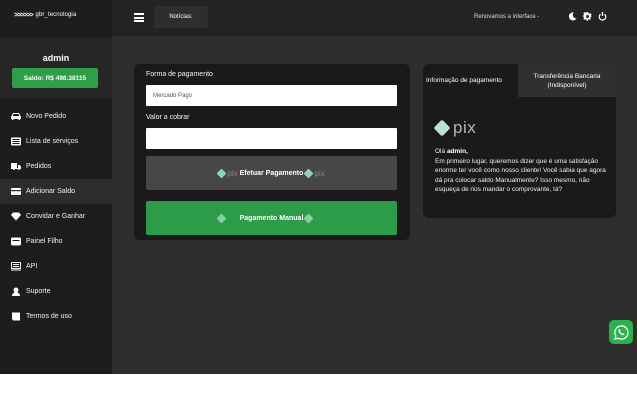  Describe the element at coordinates (56, 266) in the screenshot. I see `sidebar-item-api: API` at that location.